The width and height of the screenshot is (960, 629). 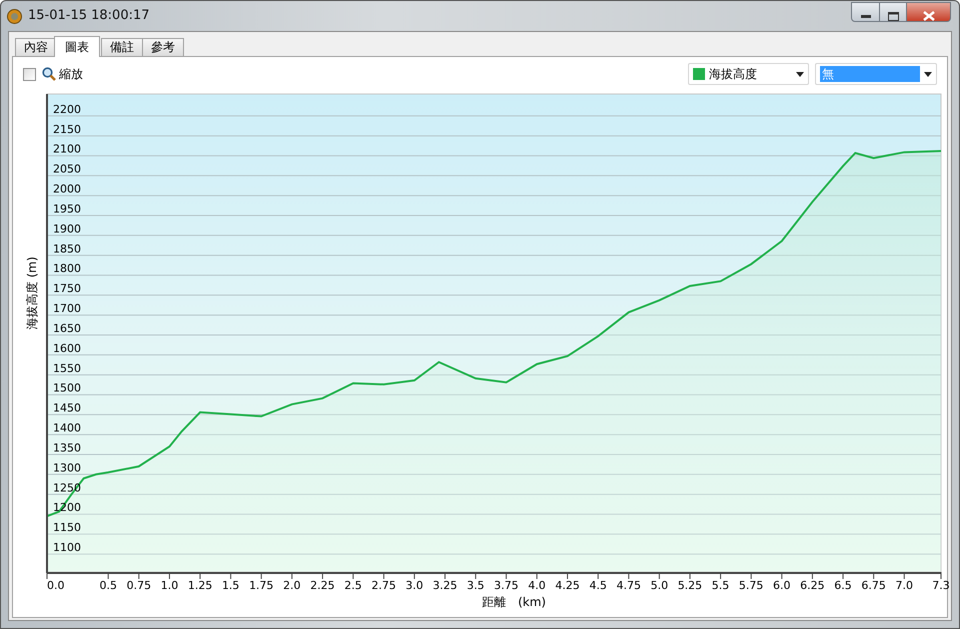 What do you see at coordinates (928, 16) in the screenshot?
I see `close-icon` at bounding box center [928, 16].